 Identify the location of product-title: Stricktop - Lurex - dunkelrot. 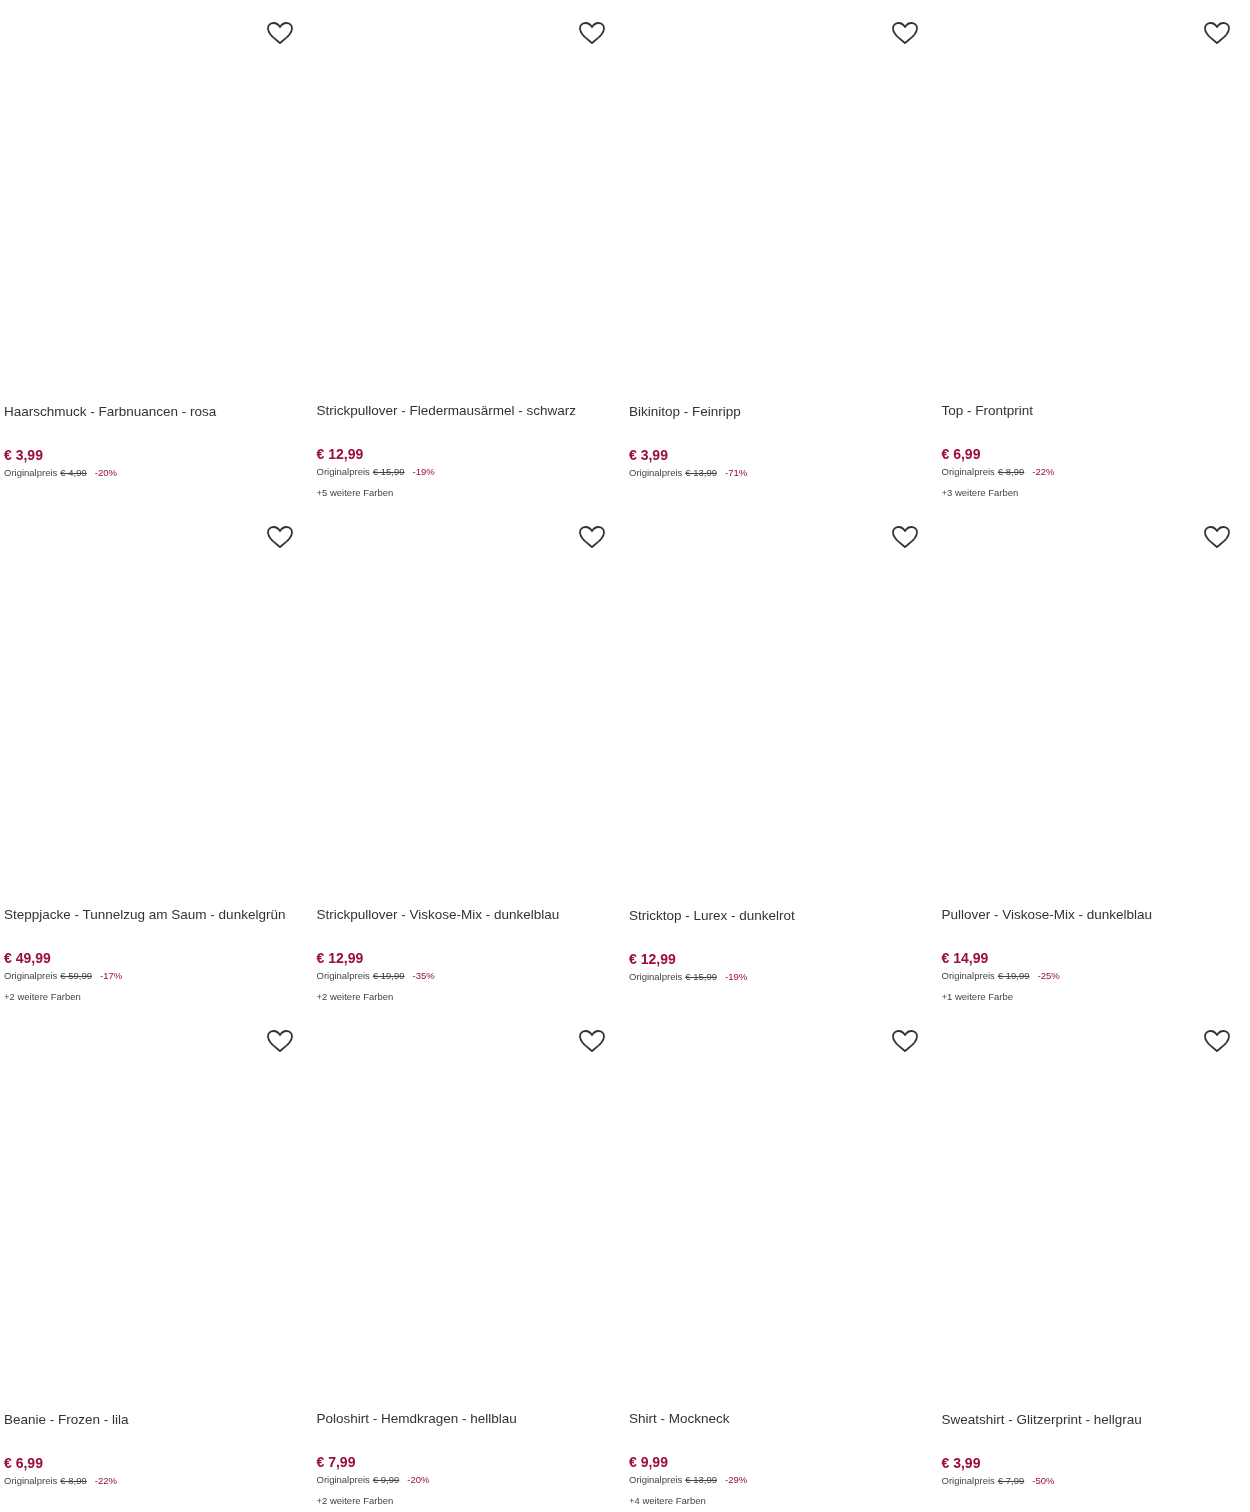
(781, 916).